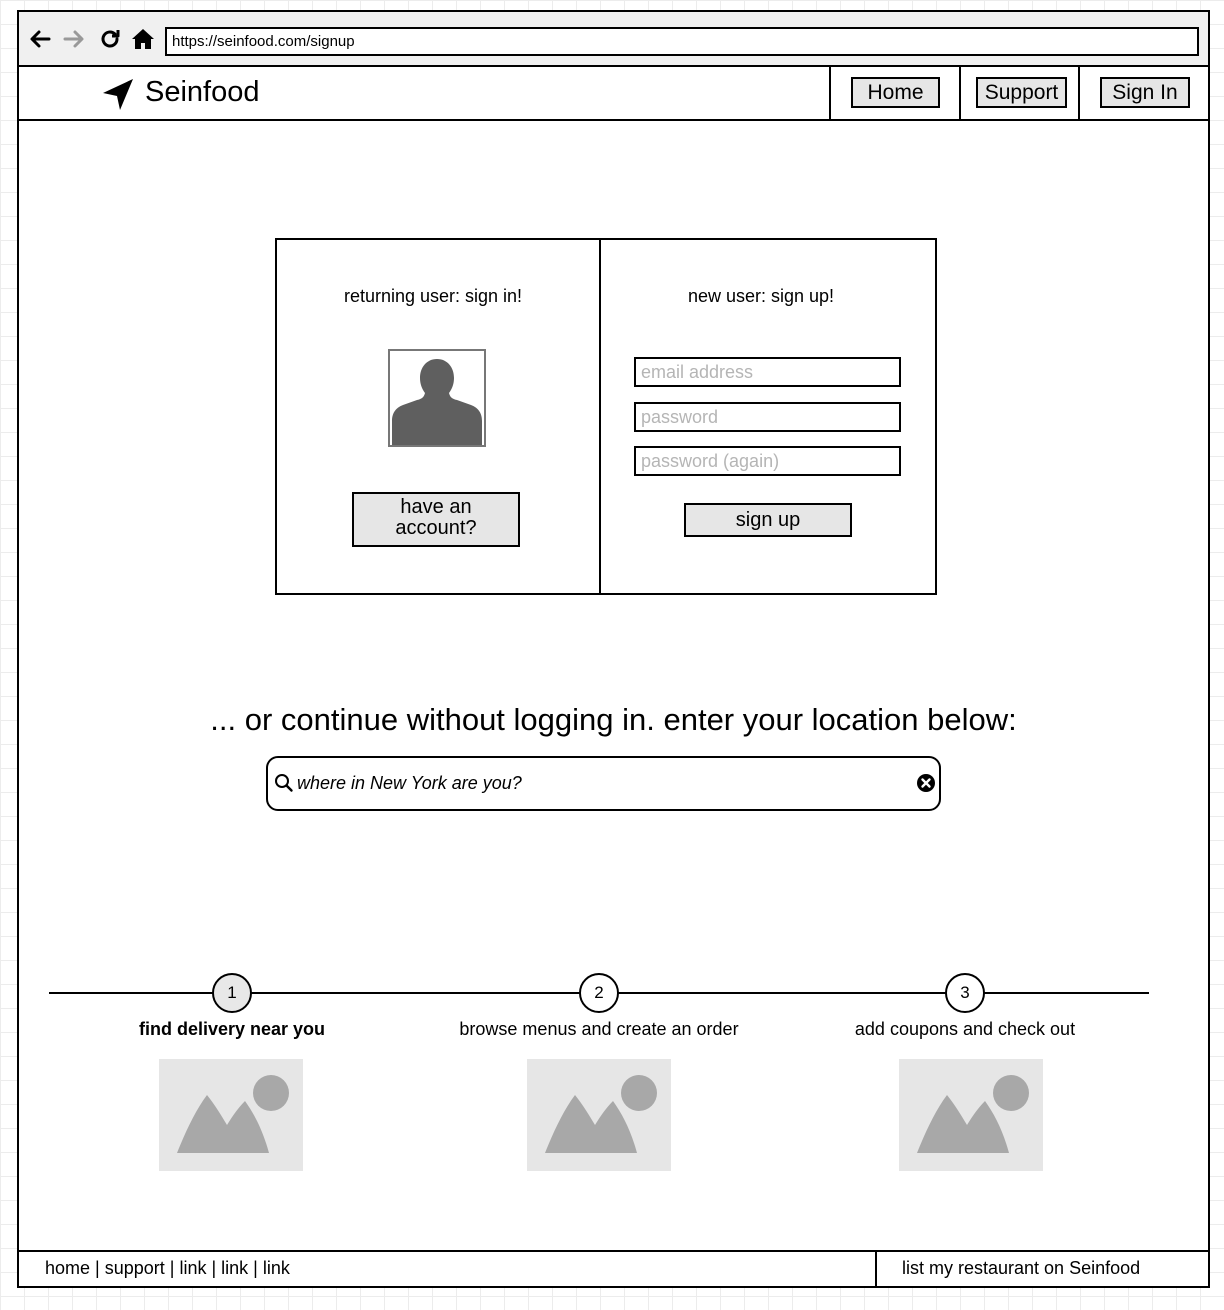  What do you see at coordinates (926, 785) in the screenshot?
I see `clear-icon` at bounding box center [926, 785].